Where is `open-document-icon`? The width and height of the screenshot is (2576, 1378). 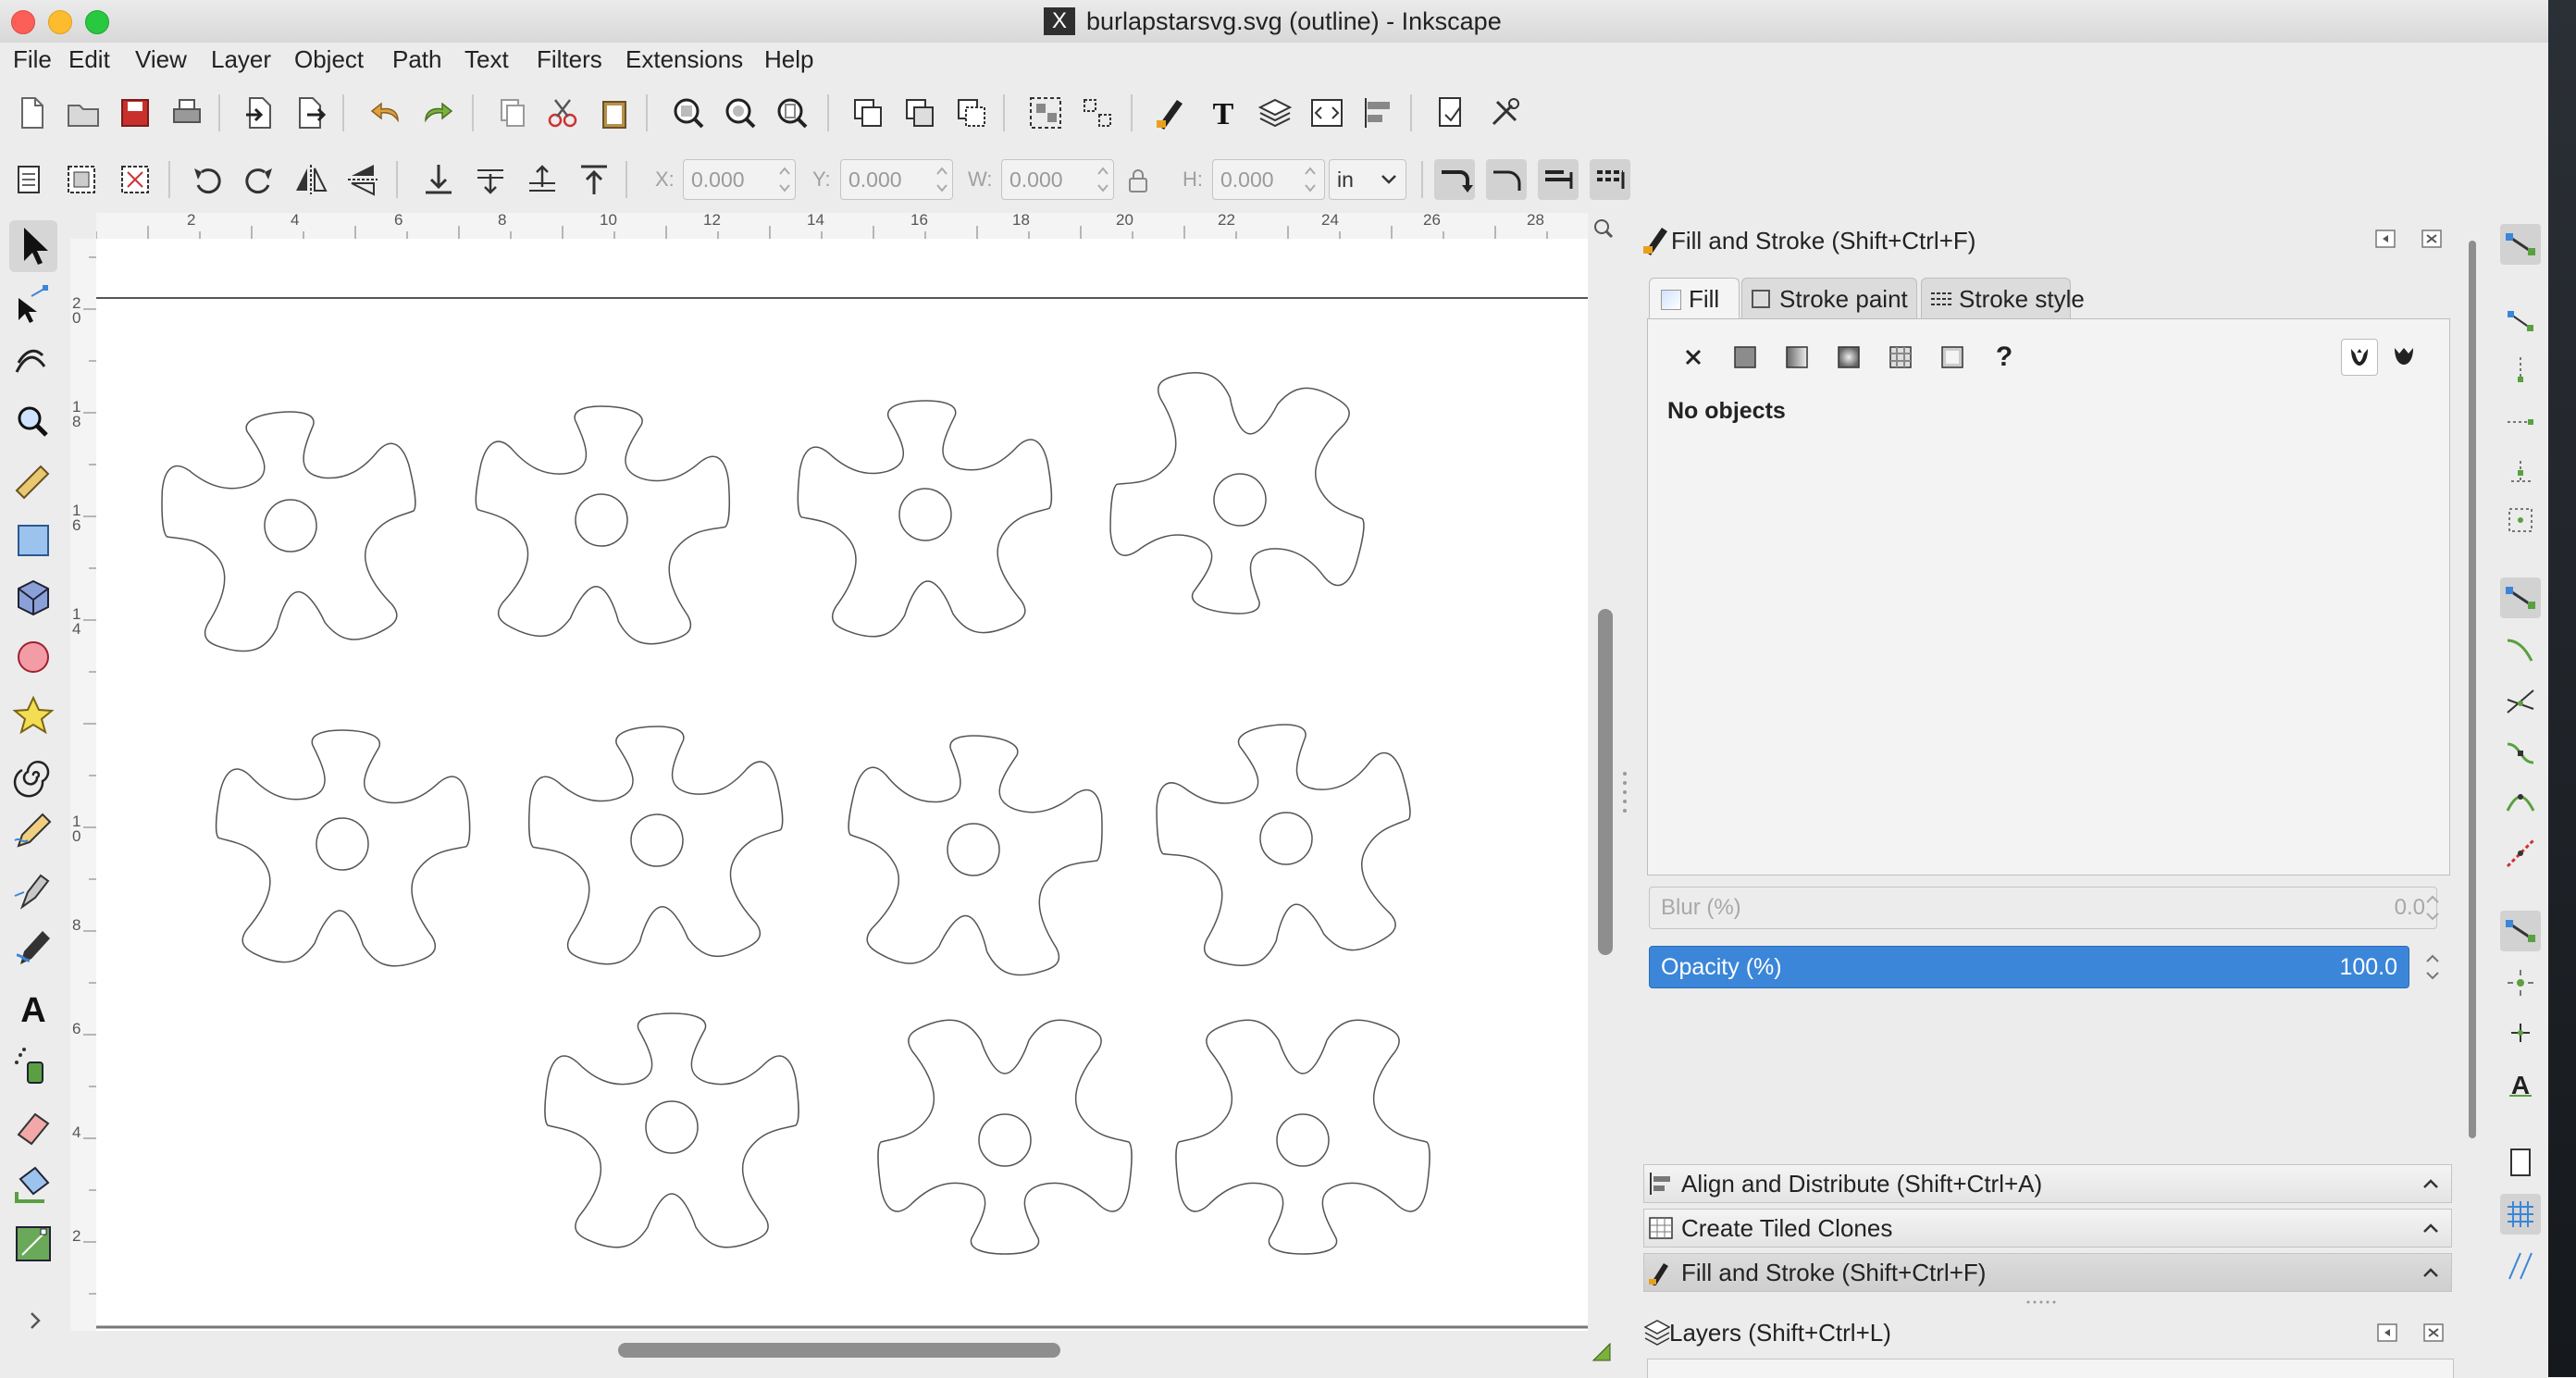
open-document-icon is located at coordinates (84, 113).